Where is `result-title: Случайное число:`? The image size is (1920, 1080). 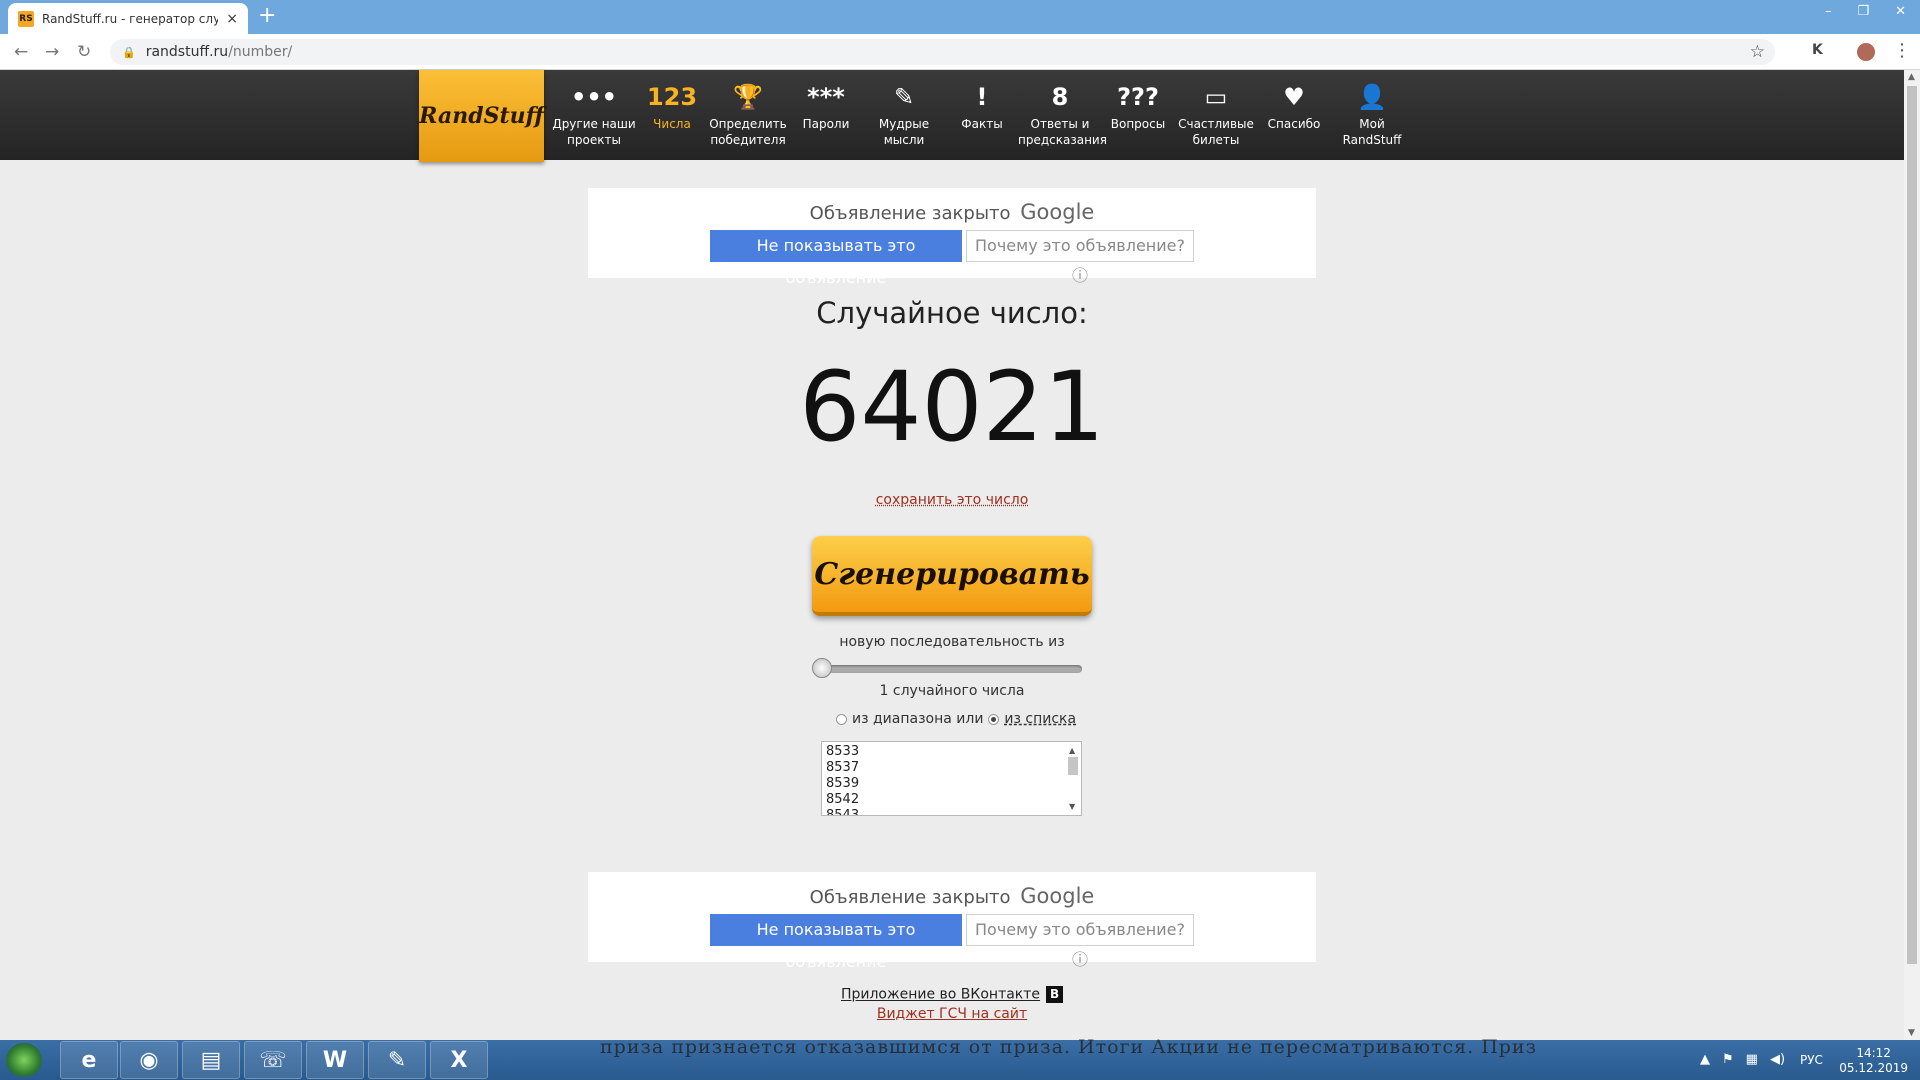
result-title: Случайное число: is located at coordinates (952, 313).